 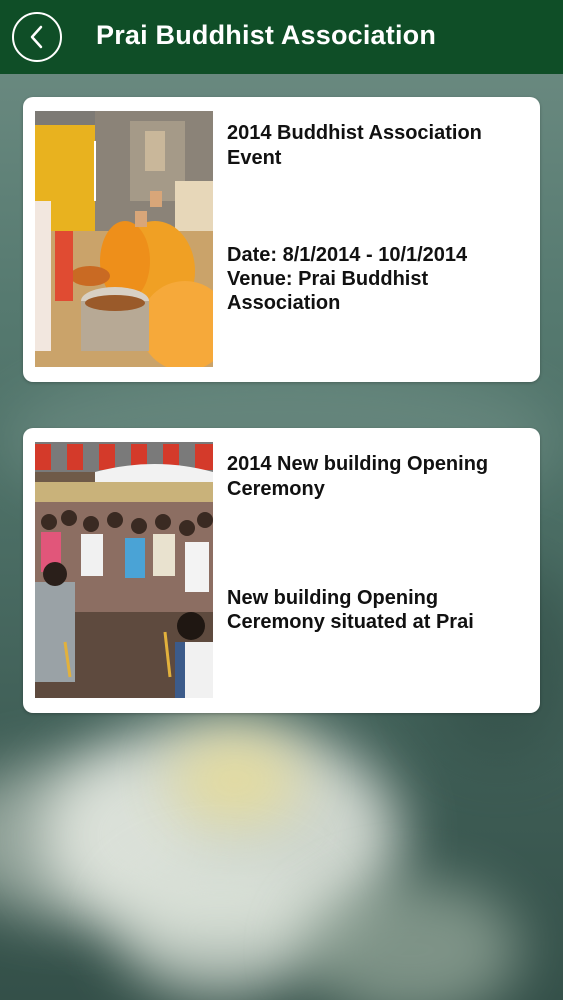 I want to click on app-header: Prai Buddhist Association, so click(x=281, y=37).